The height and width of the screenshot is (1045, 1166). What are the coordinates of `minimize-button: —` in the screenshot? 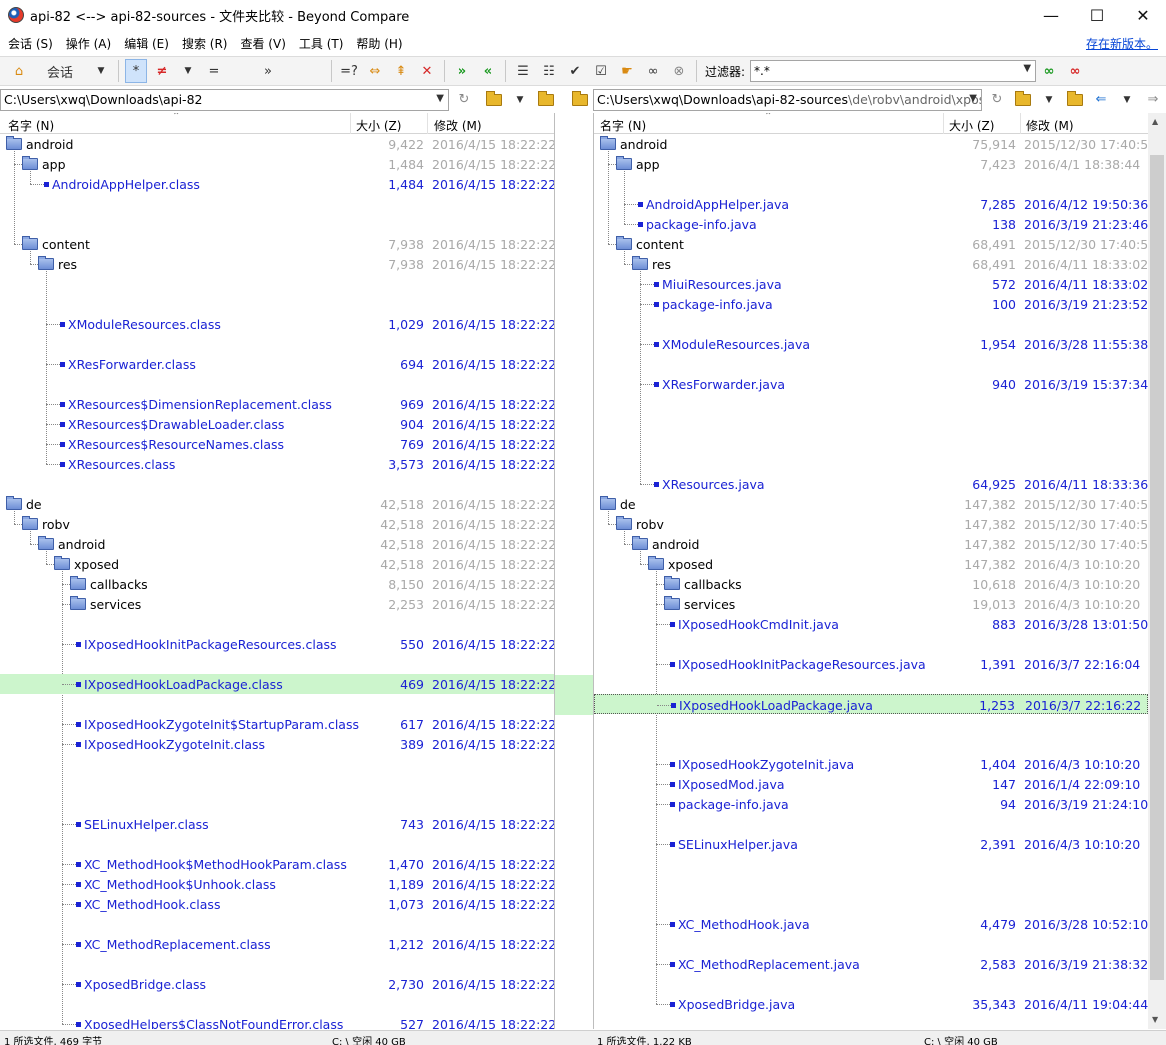 It's located at (1051, 15).